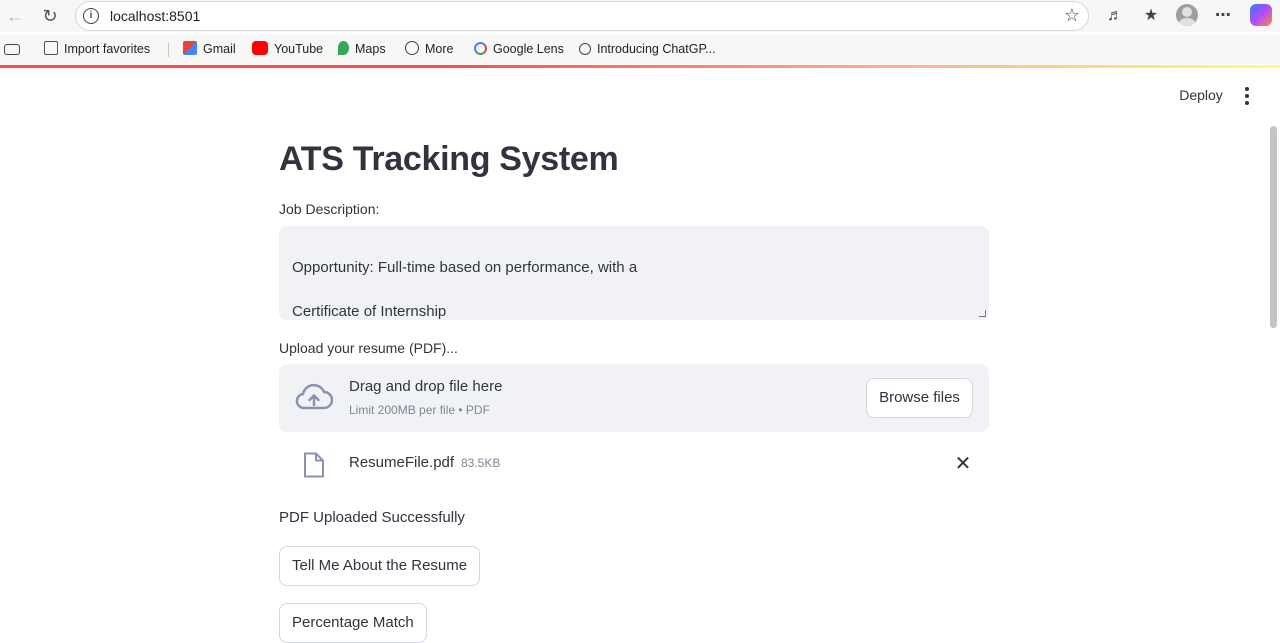  Describe the element at coordinates (15, 50) in the screenshot. I see `tab-actions-icon` at that location.